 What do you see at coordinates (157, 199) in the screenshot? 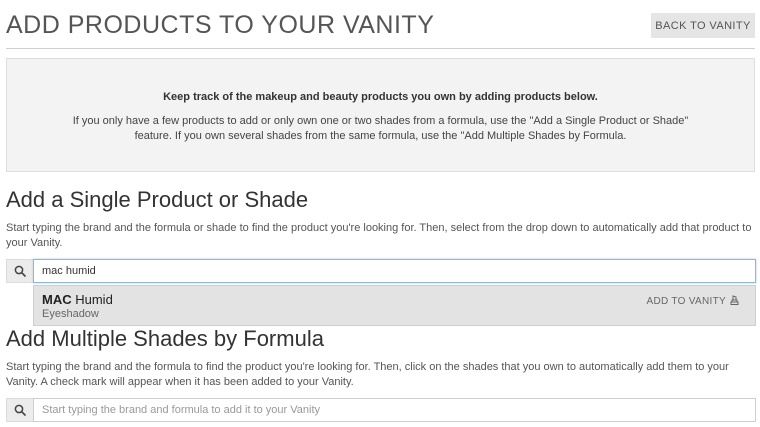
I see `single-section-title: Add a Single Product or Shade` at bounding box center [157, 199].